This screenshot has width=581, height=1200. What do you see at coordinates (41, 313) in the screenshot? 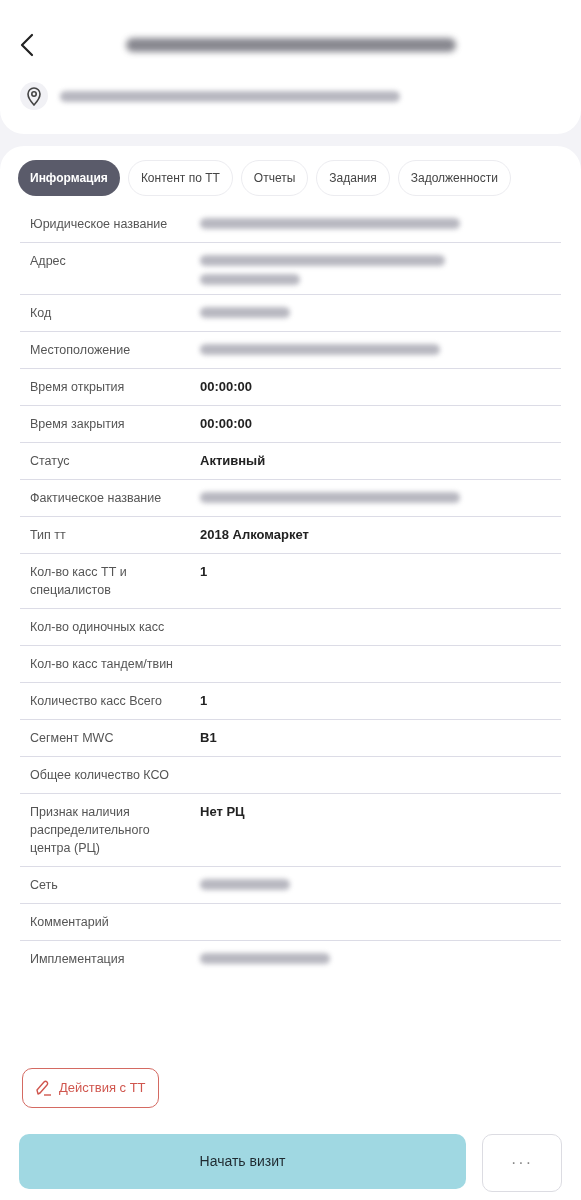
I see `field-label: Код` at bounding box center [41, 313].